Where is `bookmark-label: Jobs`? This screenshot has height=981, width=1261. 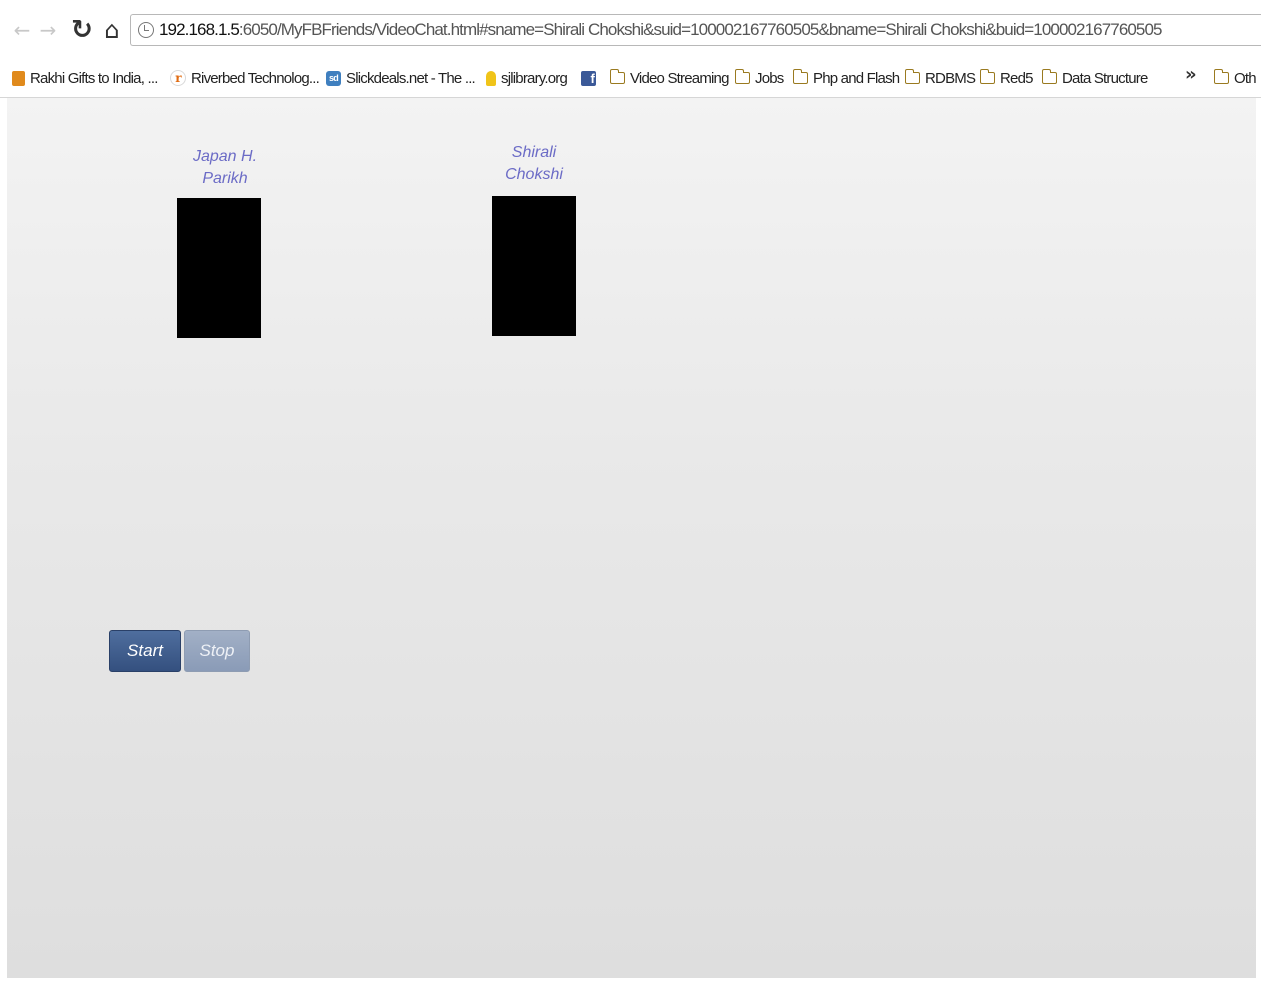 bookmark-label: Jobs is located at coordinates (769, 78).